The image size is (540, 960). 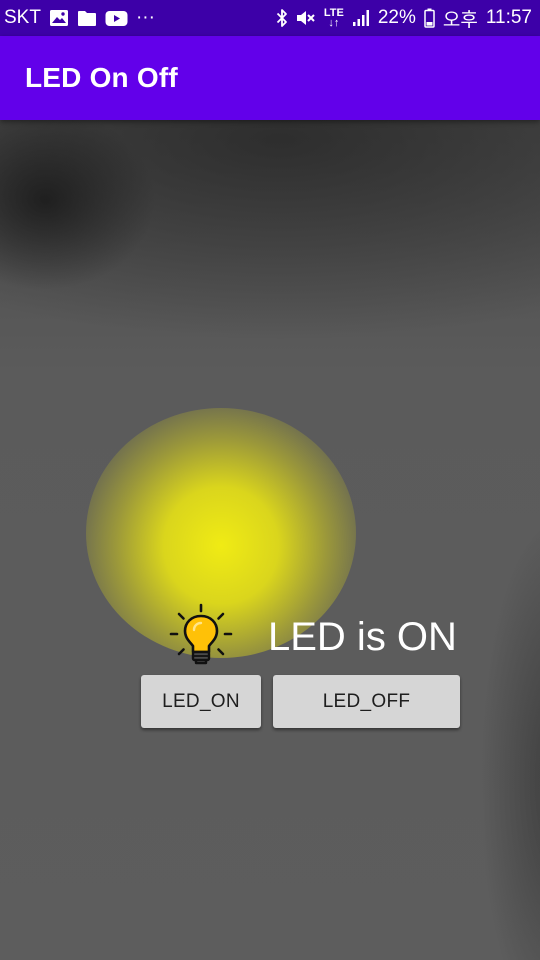 I want to click on folder-icon, so click(x=87, y=18).